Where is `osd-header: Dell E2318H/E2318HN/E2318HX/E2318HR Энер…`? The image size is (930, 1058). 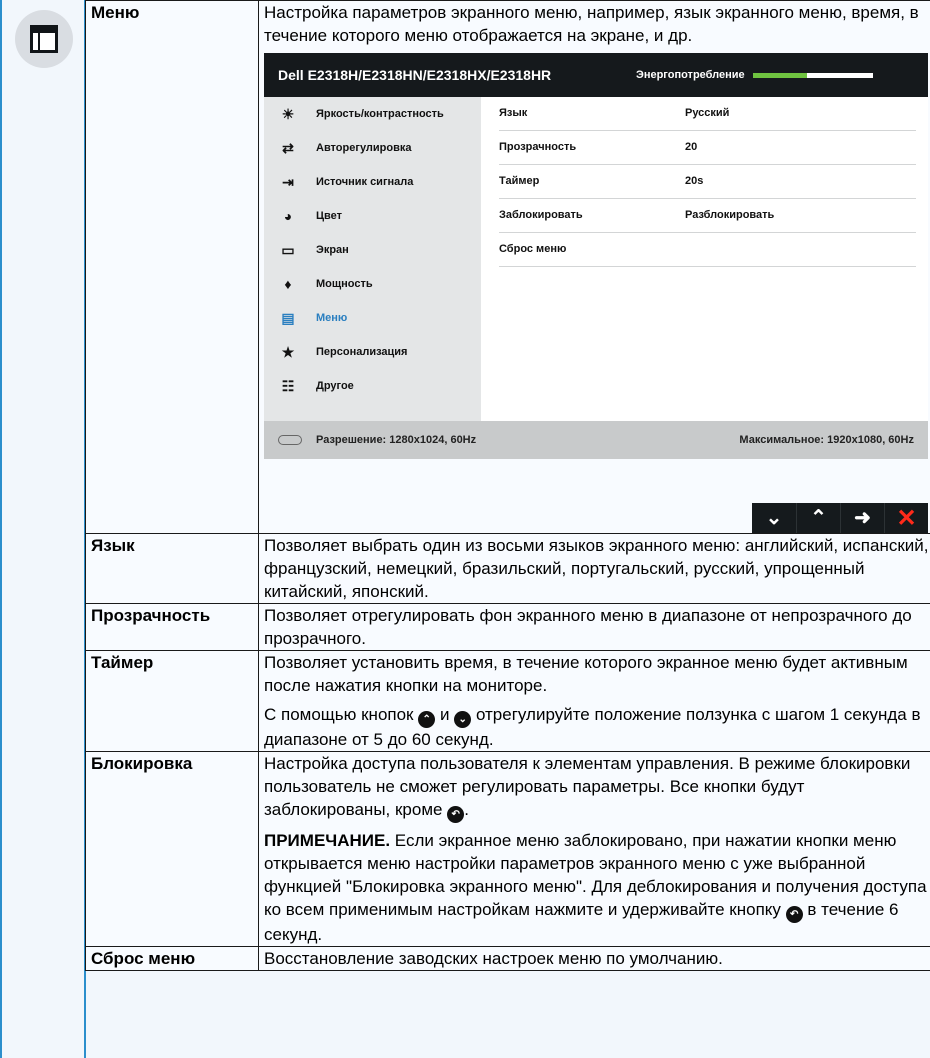 osd-header: Dell E2318H/E2318HN/E2318HX/E2318HR Энер… is located at coordinates (596, 75).